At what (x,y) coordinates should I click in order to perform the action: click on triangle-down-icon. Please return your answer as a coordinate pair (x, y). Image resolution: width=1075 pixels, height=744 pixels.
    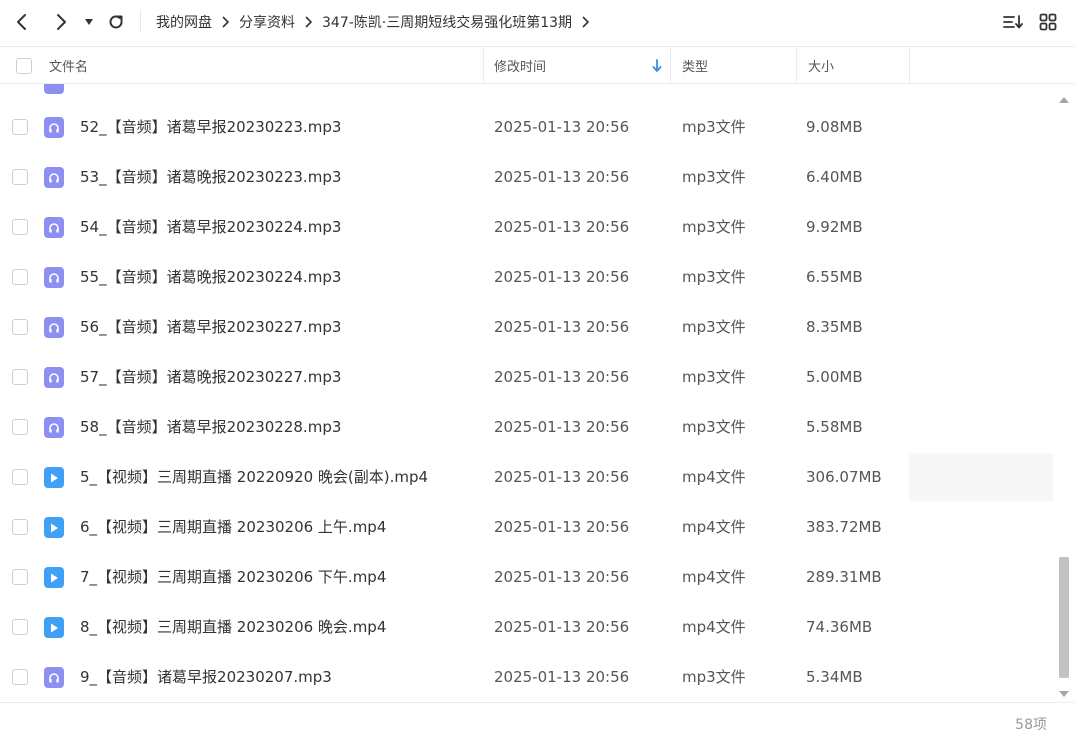
    Looking at the image, I should click on (1064, 694).